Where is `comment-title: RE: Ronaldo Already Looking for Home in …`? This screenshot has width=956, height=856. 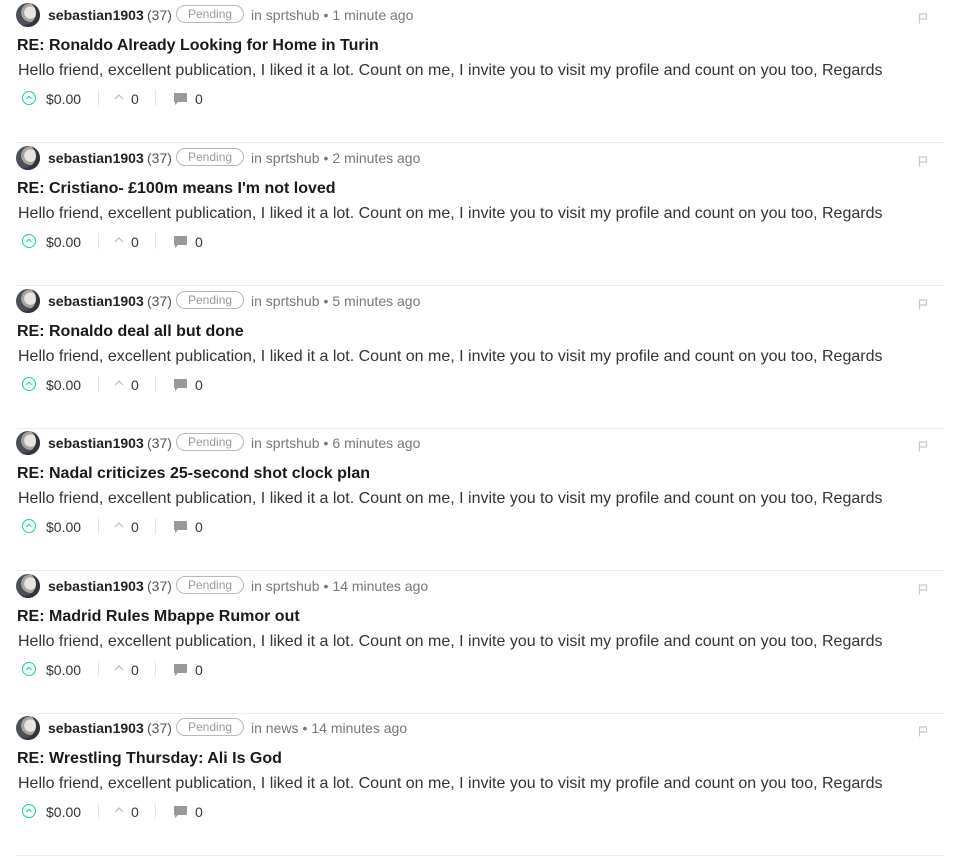
comment-title: RE: Ronaldo Already Looking for Home in … is located at coordinates (198, 46).